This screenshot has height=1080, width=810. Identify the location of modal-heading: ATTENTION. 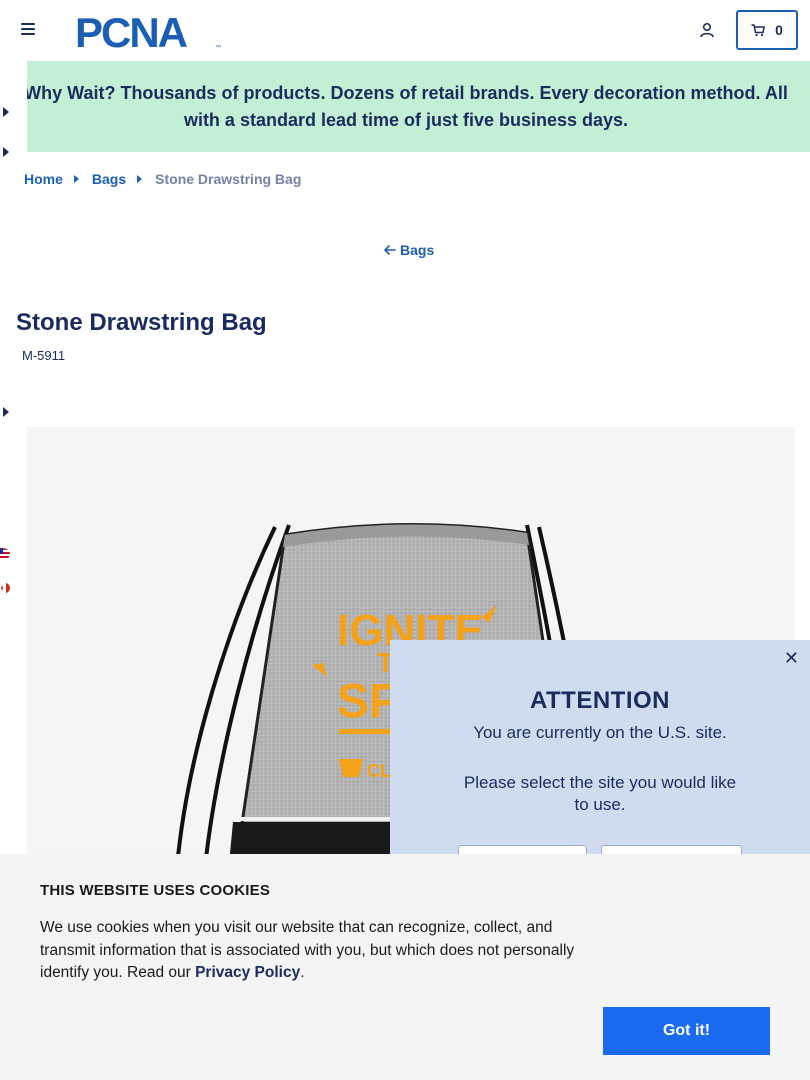
(600, 700).